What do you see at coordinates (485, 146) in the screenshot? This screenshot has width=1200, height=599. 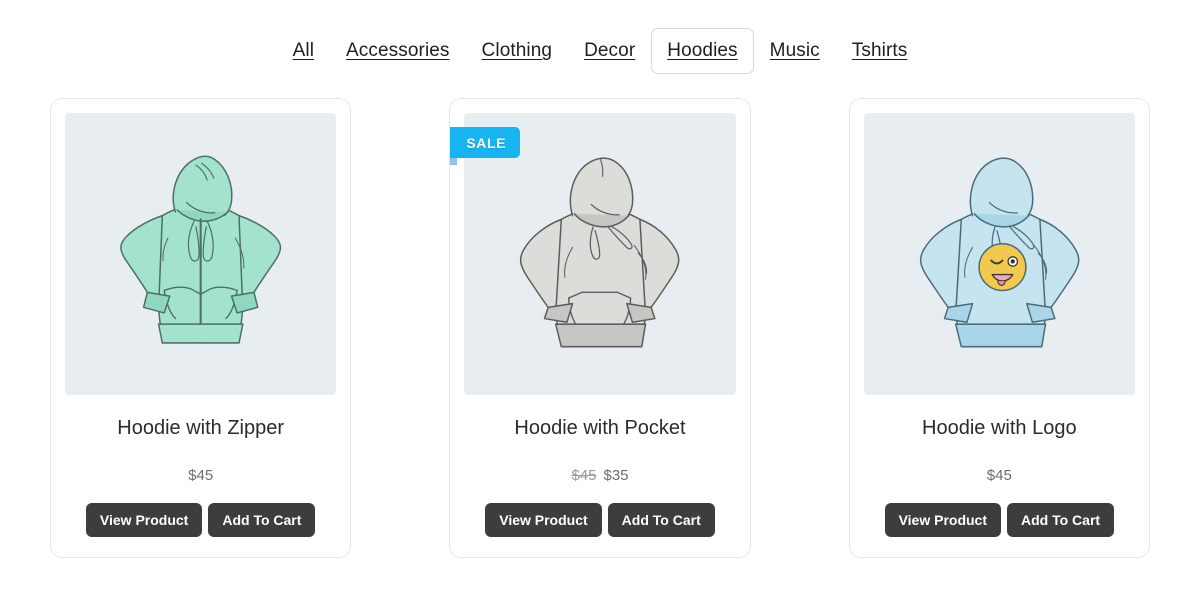 I see `sale-badge: SALE` at bounding box center [485, 146].